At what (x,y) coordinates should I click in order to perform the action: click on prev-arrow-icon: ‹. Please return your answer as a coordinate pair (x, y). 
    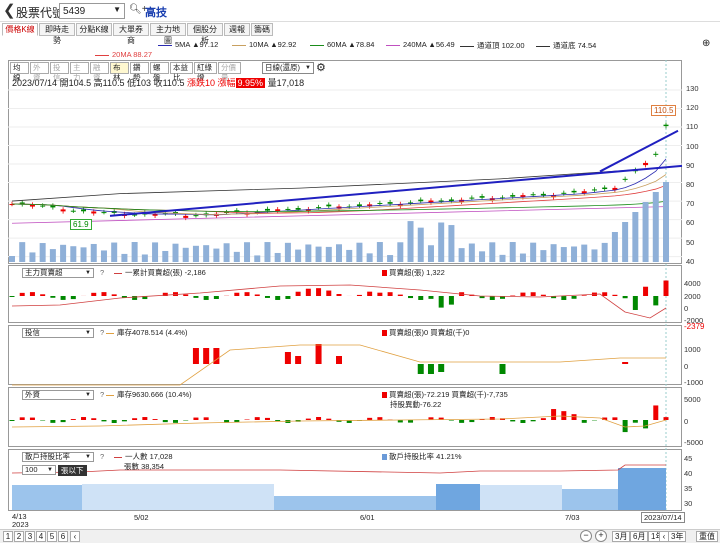
    Looking at the image, I should click on (75, 536).